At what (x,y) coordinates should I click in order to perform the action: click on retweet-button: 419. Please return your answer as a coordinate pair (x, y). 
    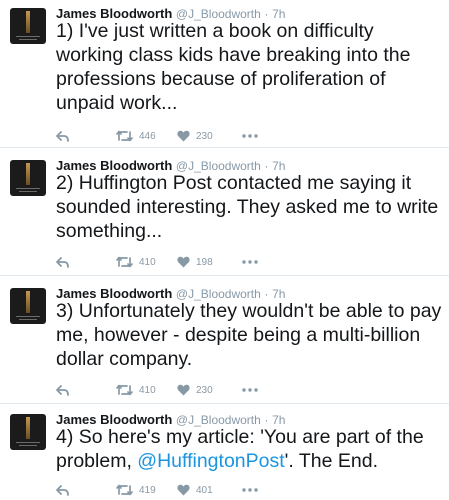
    Looking at the image, I should click on (136, 490).